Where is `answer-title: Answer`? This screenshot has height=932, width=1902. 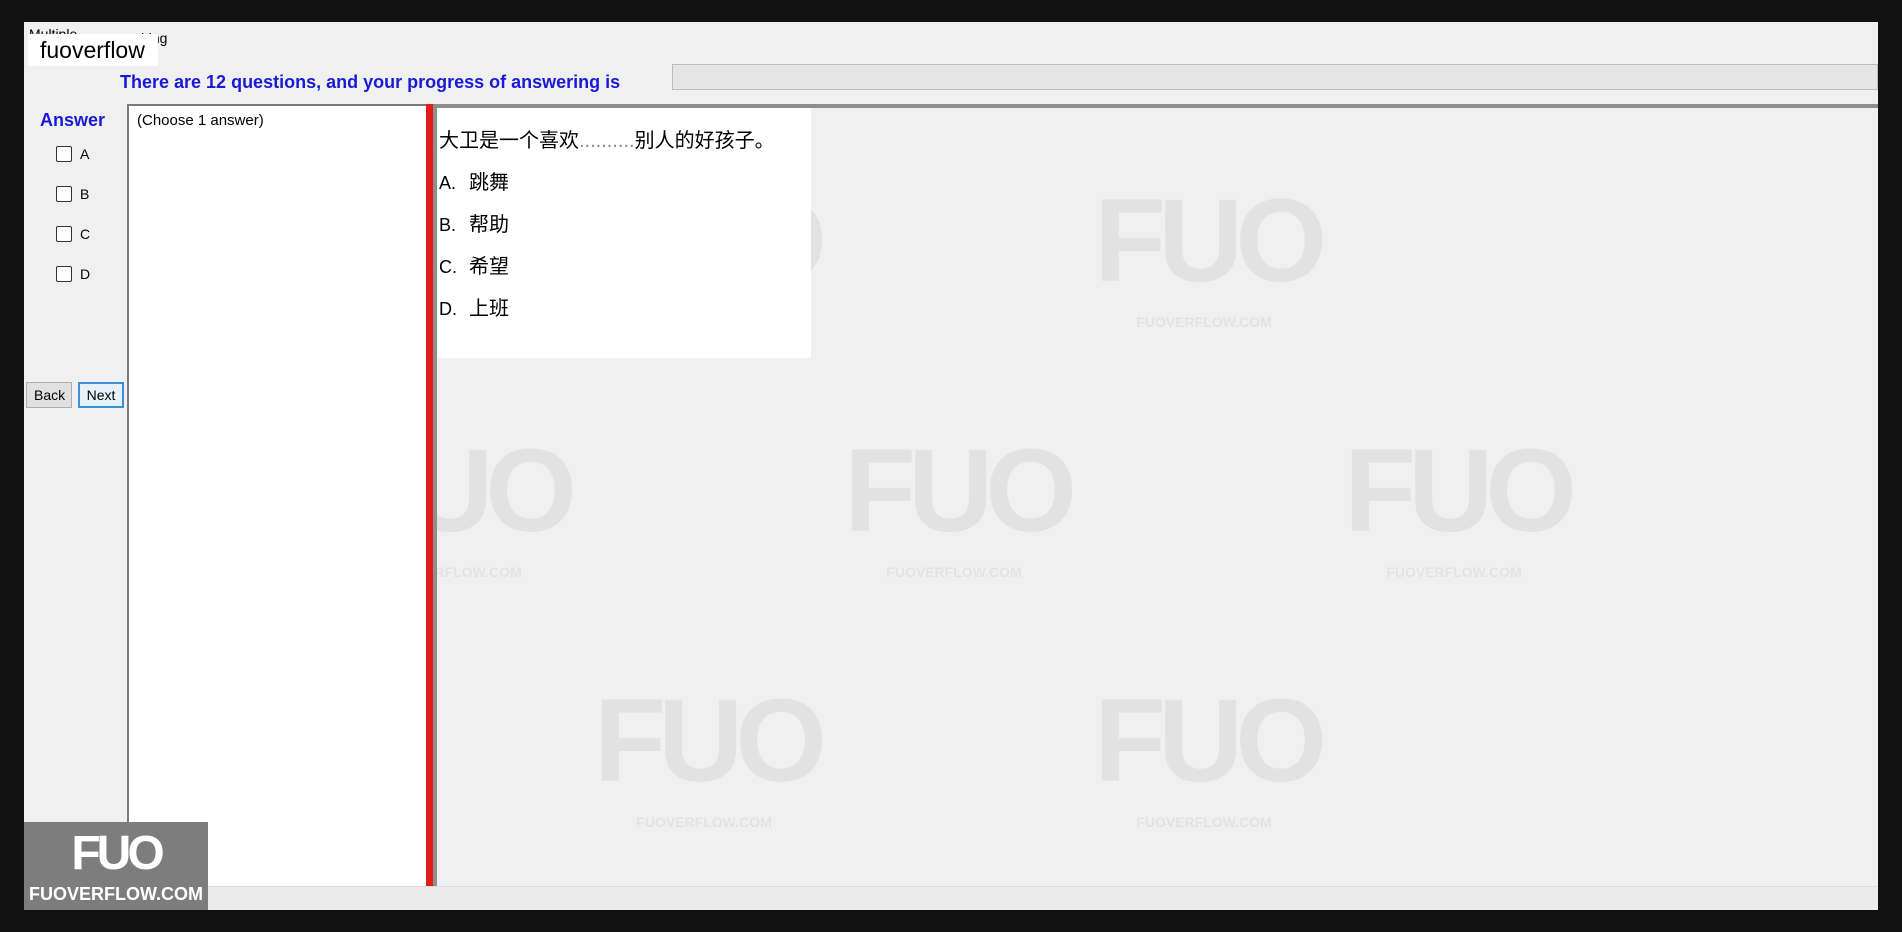
answer-title: Answer is located at coordinates (73, 120).